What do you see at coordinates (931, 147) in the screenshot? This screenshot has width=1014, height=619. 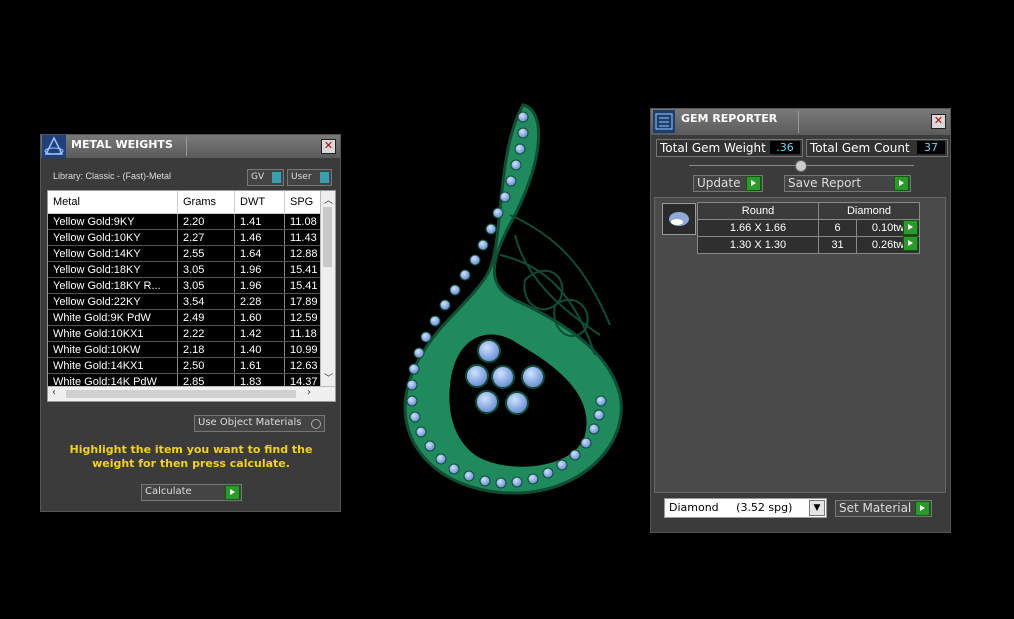 I see `total-gem-count-value: 37` at bounding box center [931, 147].